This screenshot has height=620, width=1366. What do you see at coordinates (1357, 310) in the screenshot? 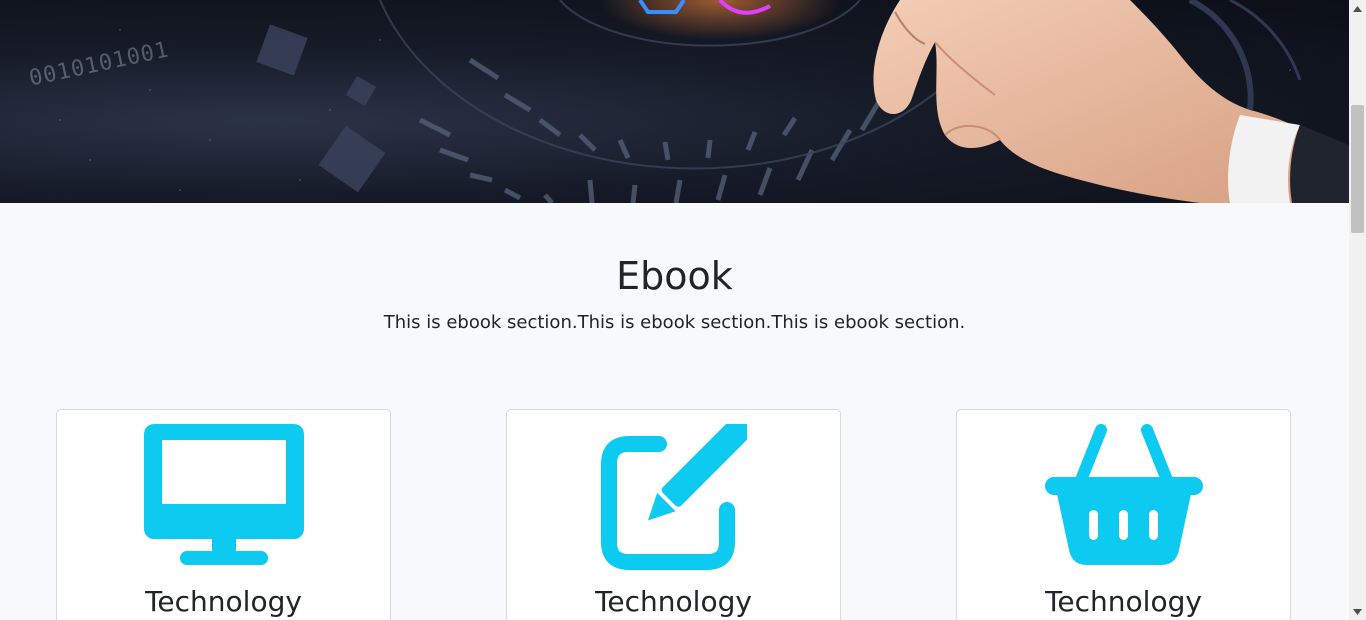
I see `vertical-scrollbar` at bounding box center [1357, 310].